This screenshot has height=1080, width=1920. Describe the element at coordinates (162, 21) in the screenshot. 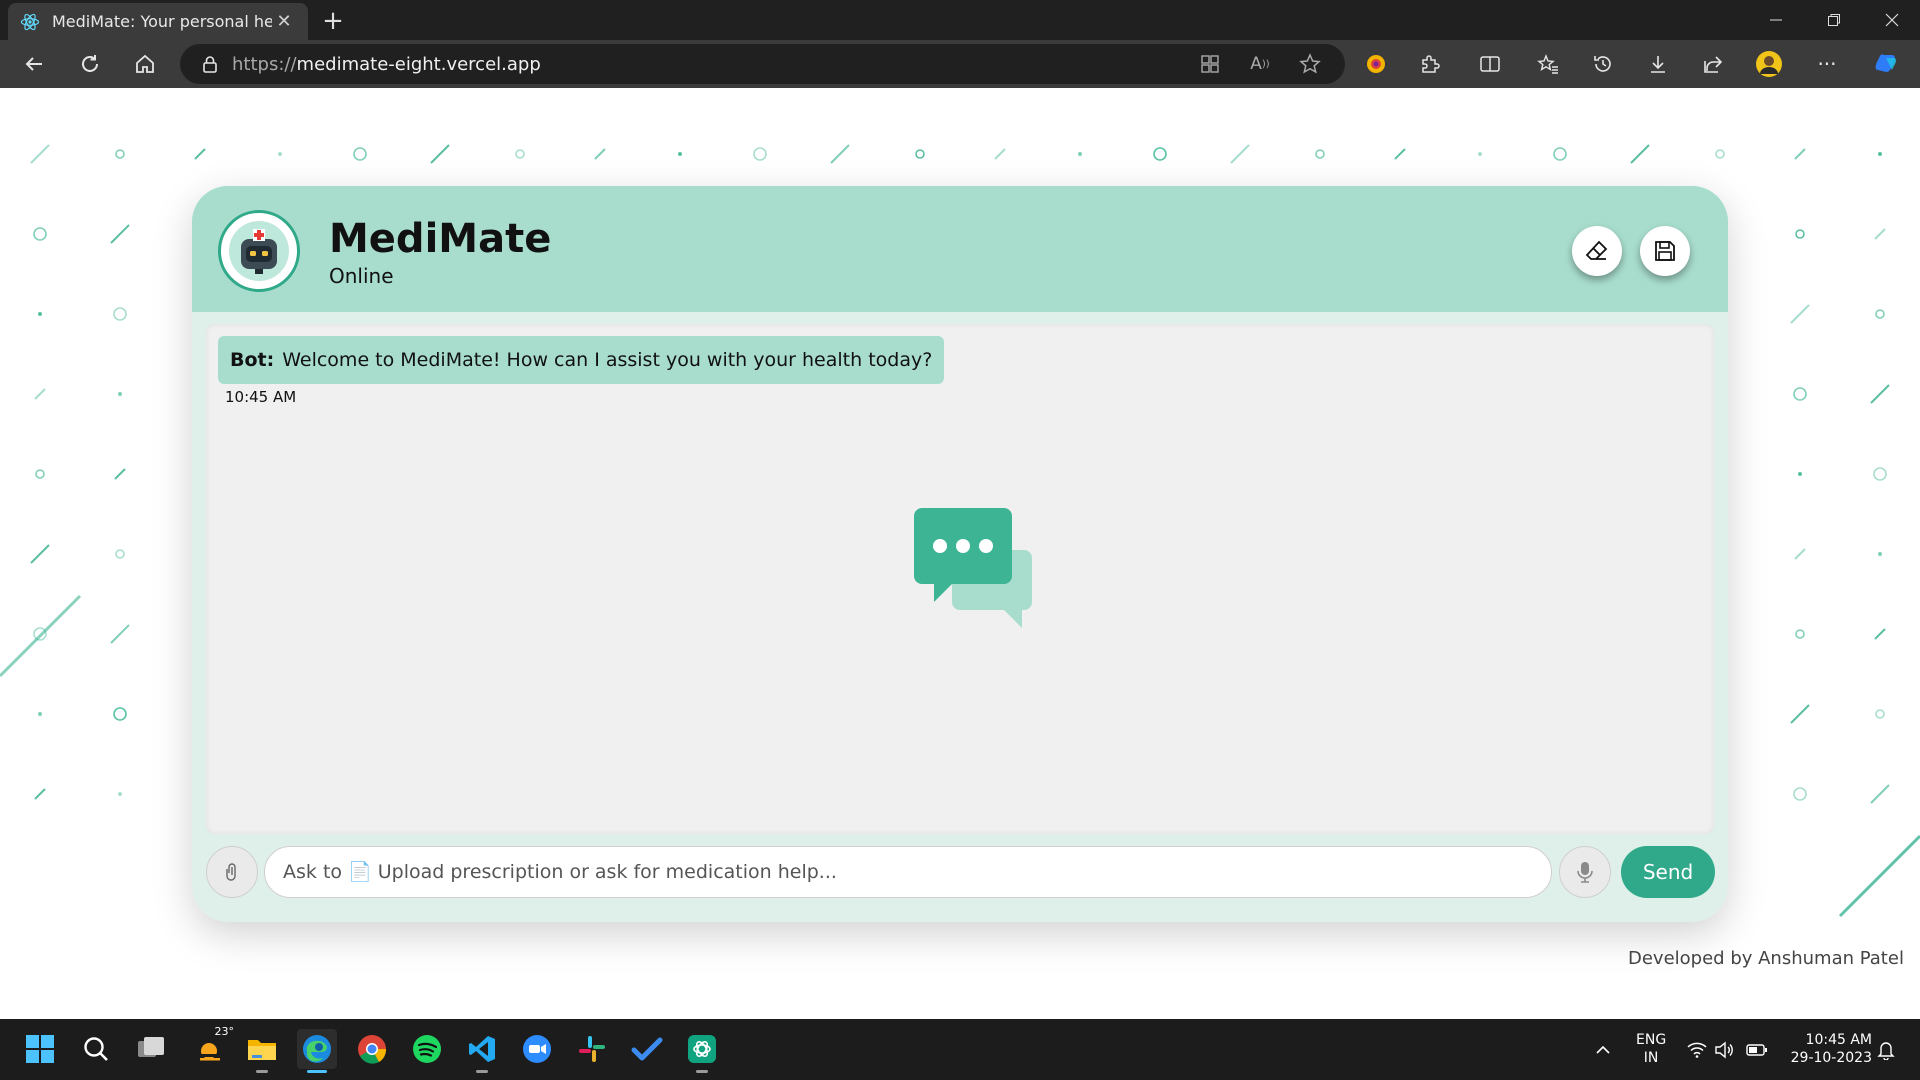

I see `tab-title: MediMate: Your personal health` at that location.